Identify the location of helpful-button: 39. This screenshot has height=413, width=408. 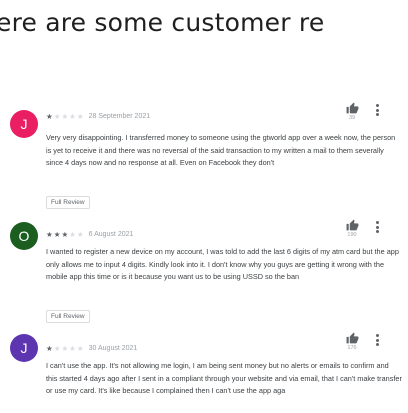
(352, 111).